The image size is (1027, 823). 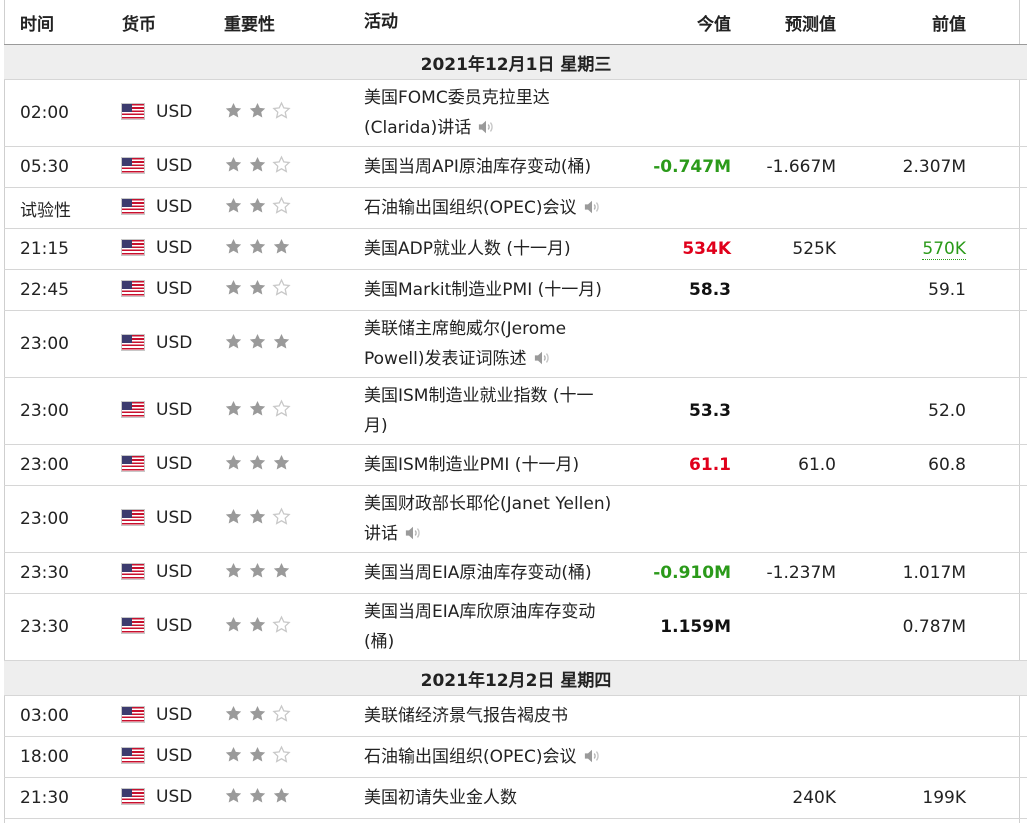 I want to click on date-row: 2021年12月1日 星期三, so click(x=515, y=62).